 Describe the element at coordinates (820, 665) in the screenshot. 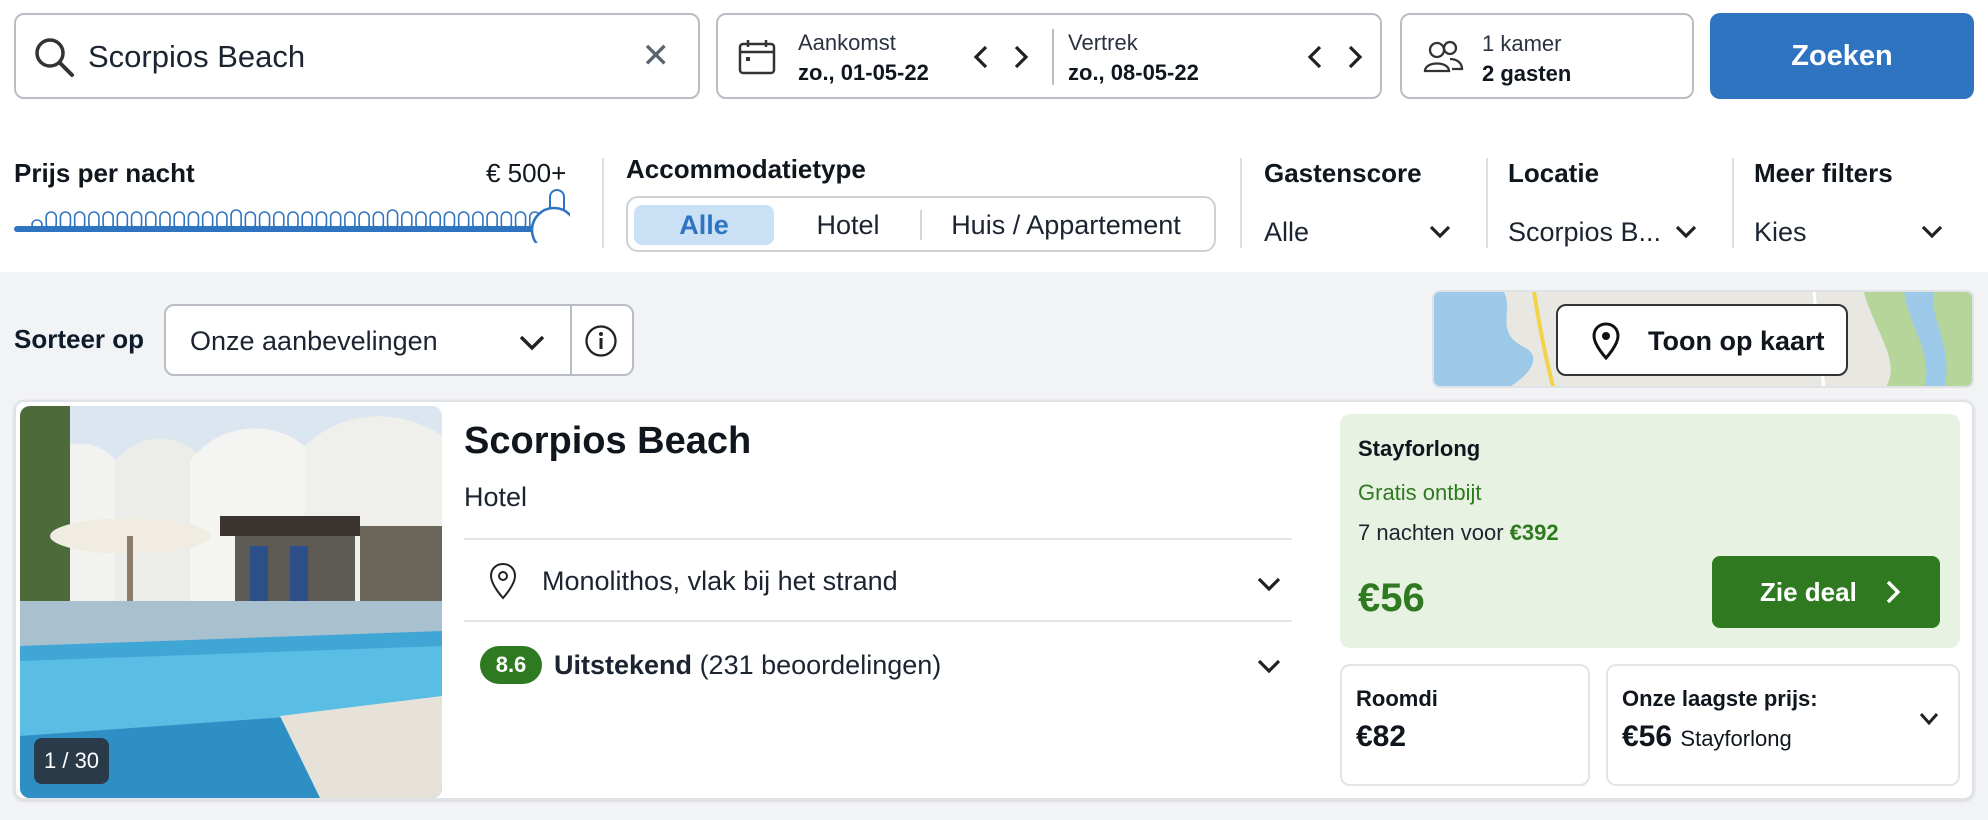

I see `review-count: (231 beoordelingen)` at that location.